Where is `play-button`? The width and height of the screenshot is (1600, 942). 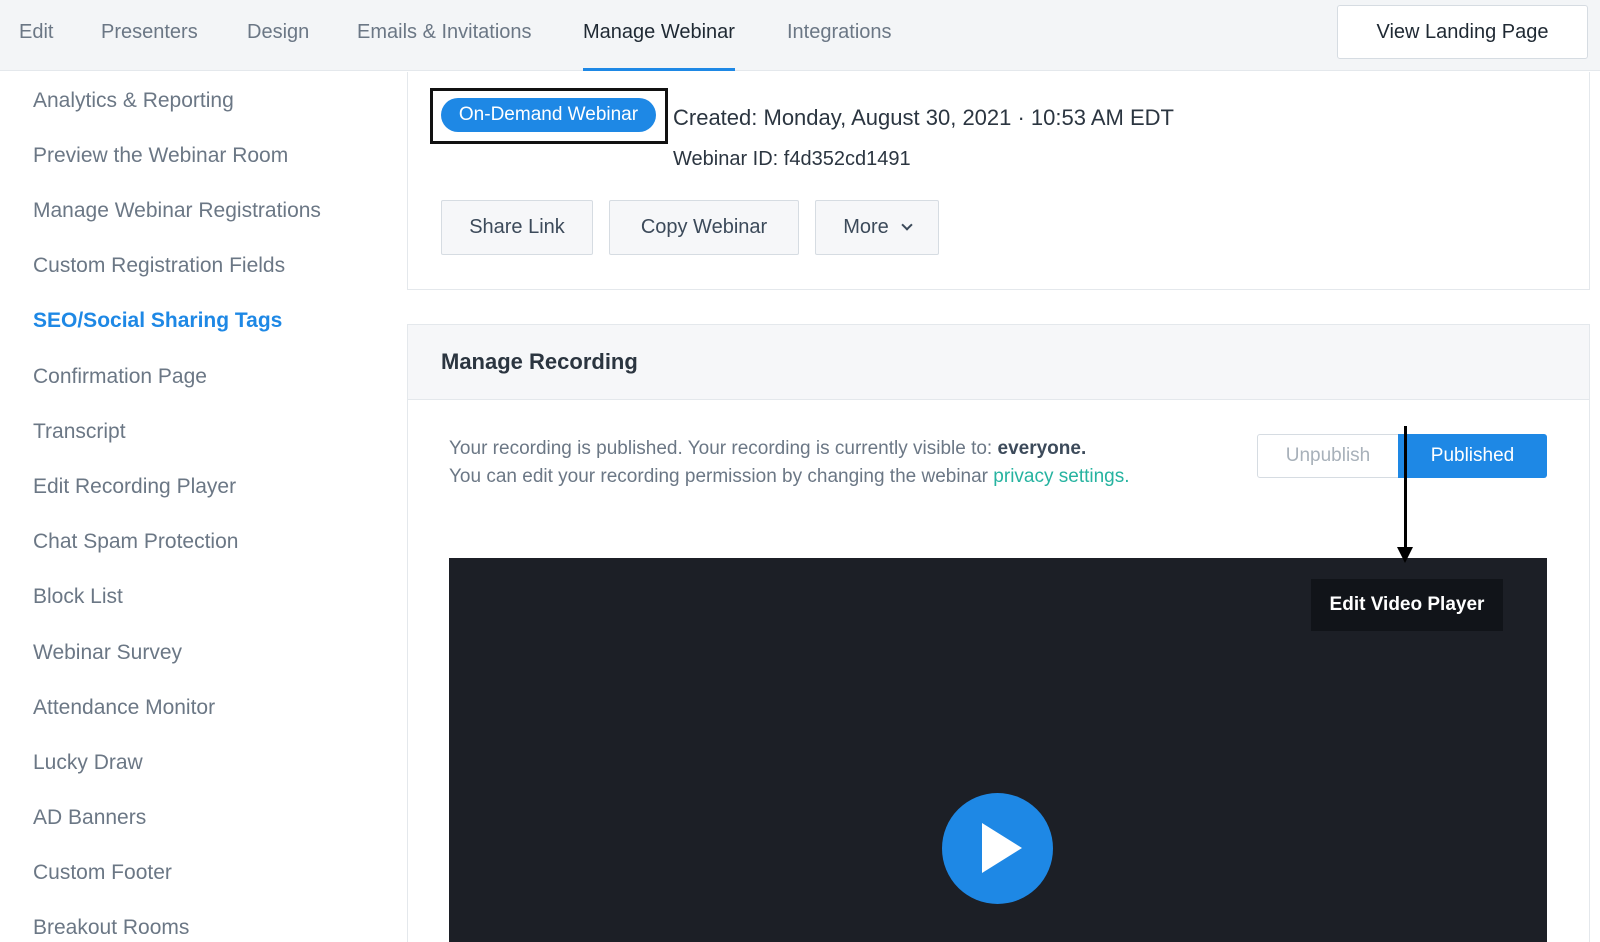 play-button is located at coordinates (997, 848).